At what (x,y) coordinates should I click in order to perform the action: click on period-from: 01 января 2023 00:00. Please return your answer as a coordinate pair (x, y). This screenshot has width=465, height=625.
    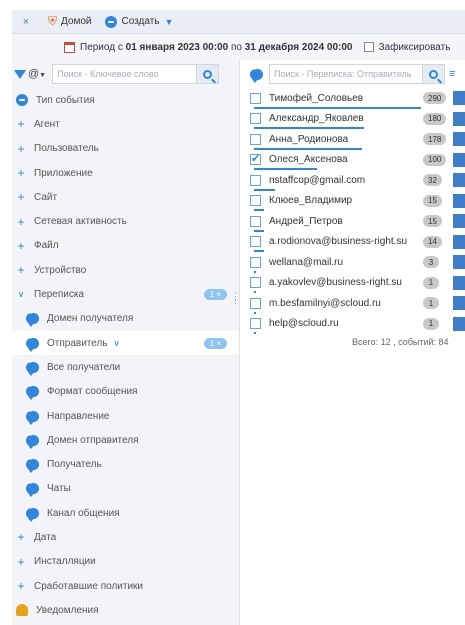
    Looking at the image, I should click on (177, 47).